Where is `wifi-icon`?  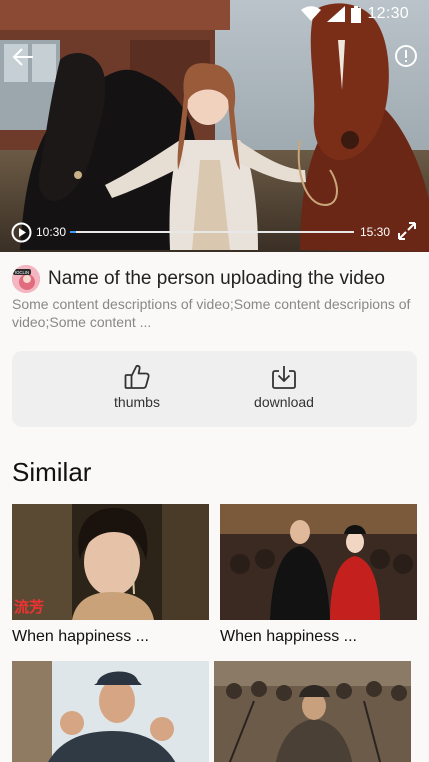 wifi-icon is located at coordinates (311, 13).